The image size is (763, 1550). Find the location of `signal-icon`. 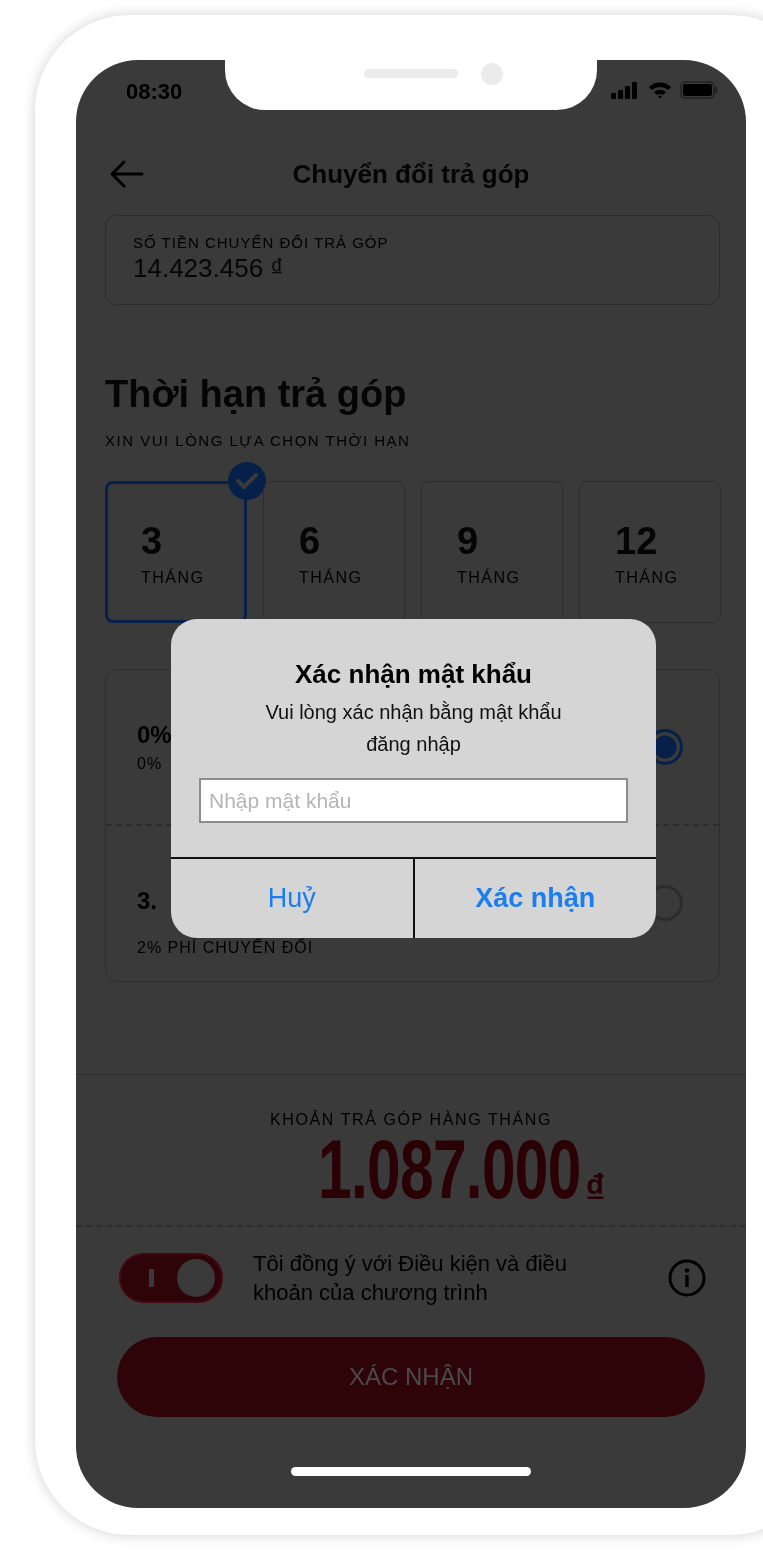

signal-icon is located at coordinates (625, 90).